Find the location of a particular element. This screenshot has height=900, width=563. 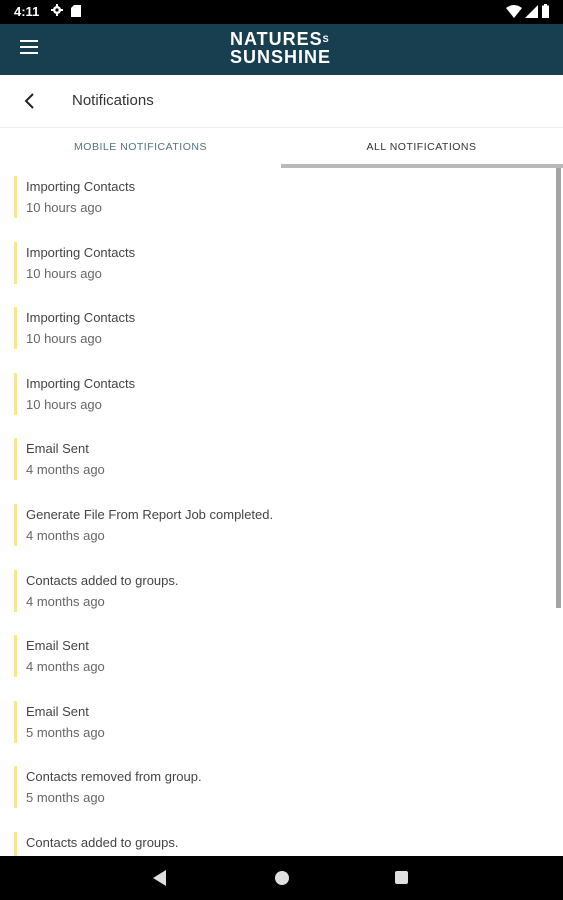

list-item: Contacts added to groups. is located at coordinates (281, 840).